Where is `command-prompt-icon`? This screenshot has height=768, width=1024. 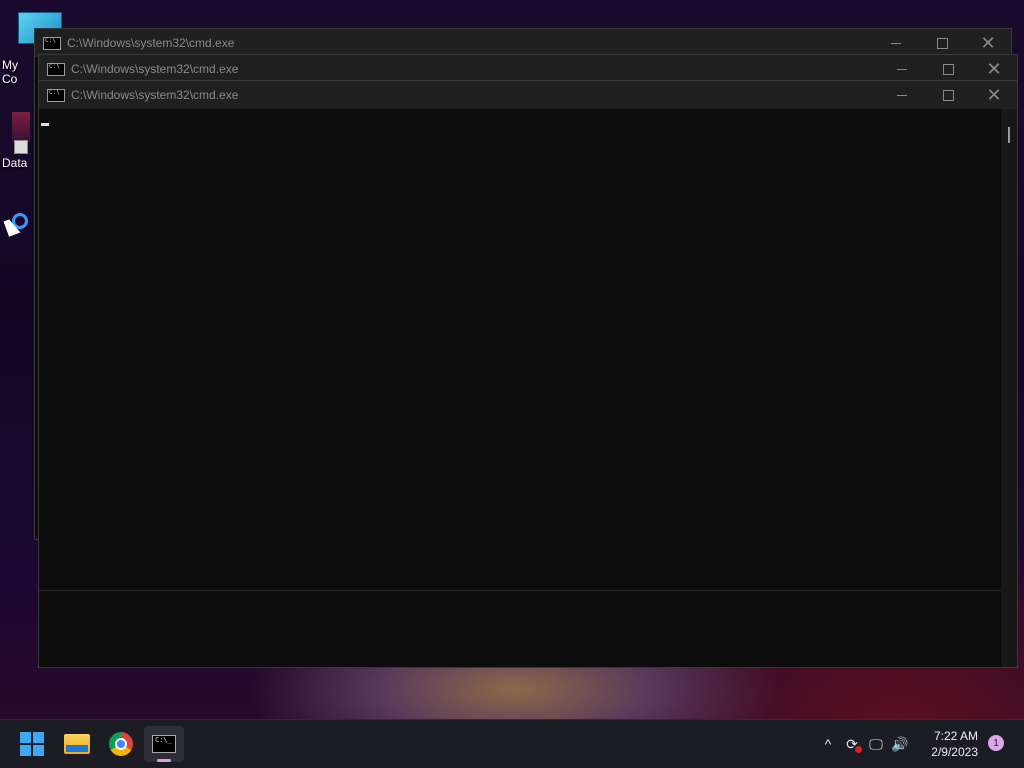
command-prompt-icon is located at coordinates (164, 744).